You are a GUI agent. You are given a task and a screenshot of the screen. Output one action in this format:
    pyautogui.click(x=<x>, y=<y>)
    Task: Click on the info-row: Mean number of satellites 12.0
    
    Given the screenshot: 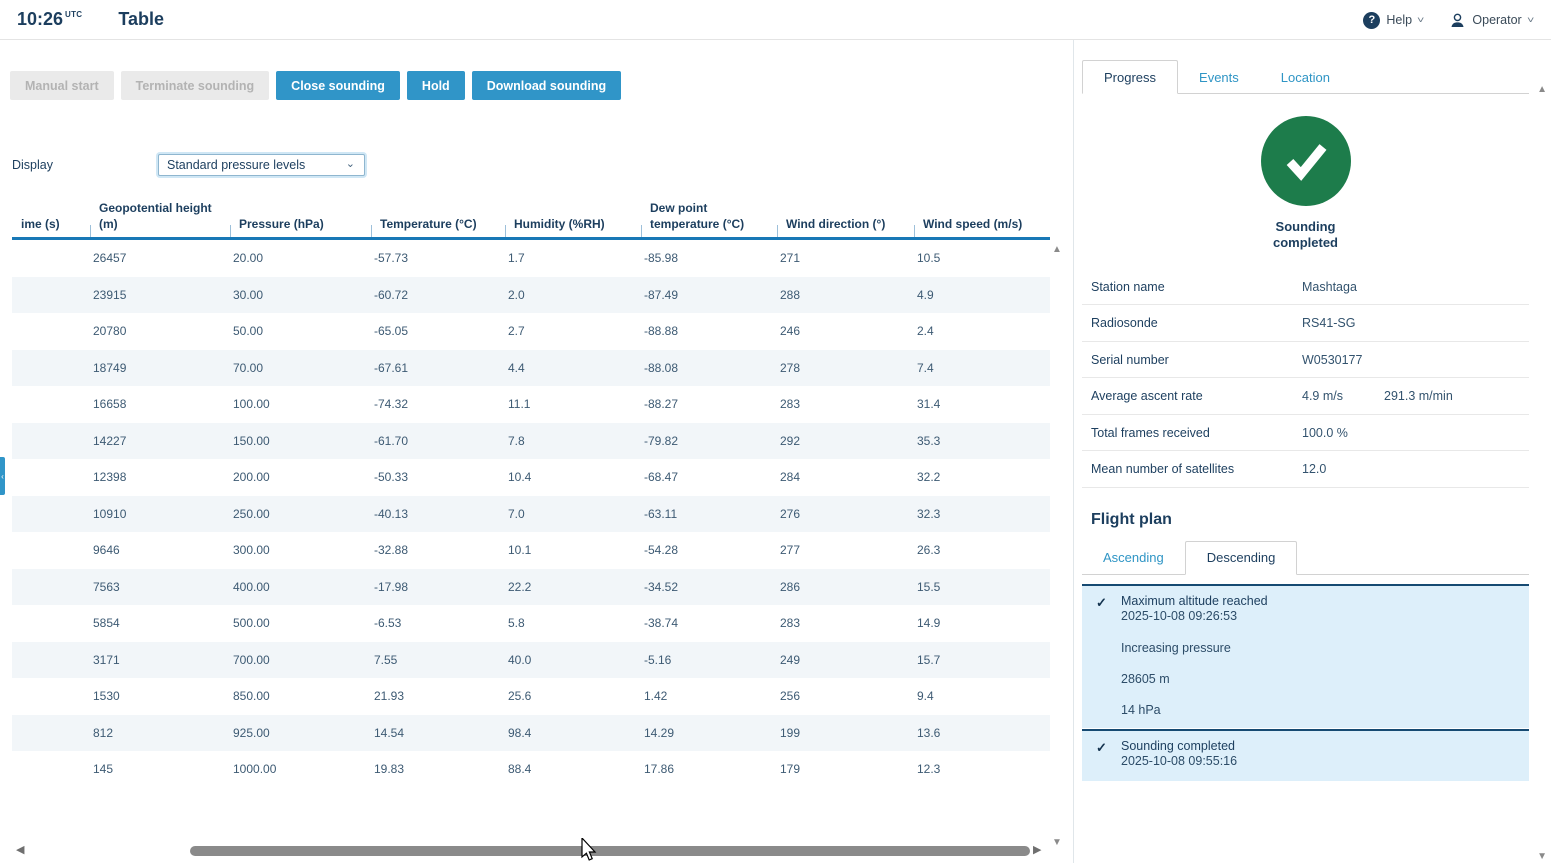 What is the action you would take?
    pyautogui.click(x=1305, y=469)
    